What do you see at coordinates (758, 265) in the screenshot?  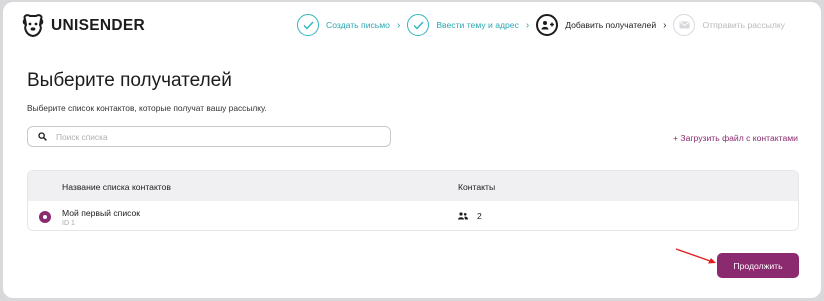 I see `continue-button: Продолжить` at bounding box center [758, 265].